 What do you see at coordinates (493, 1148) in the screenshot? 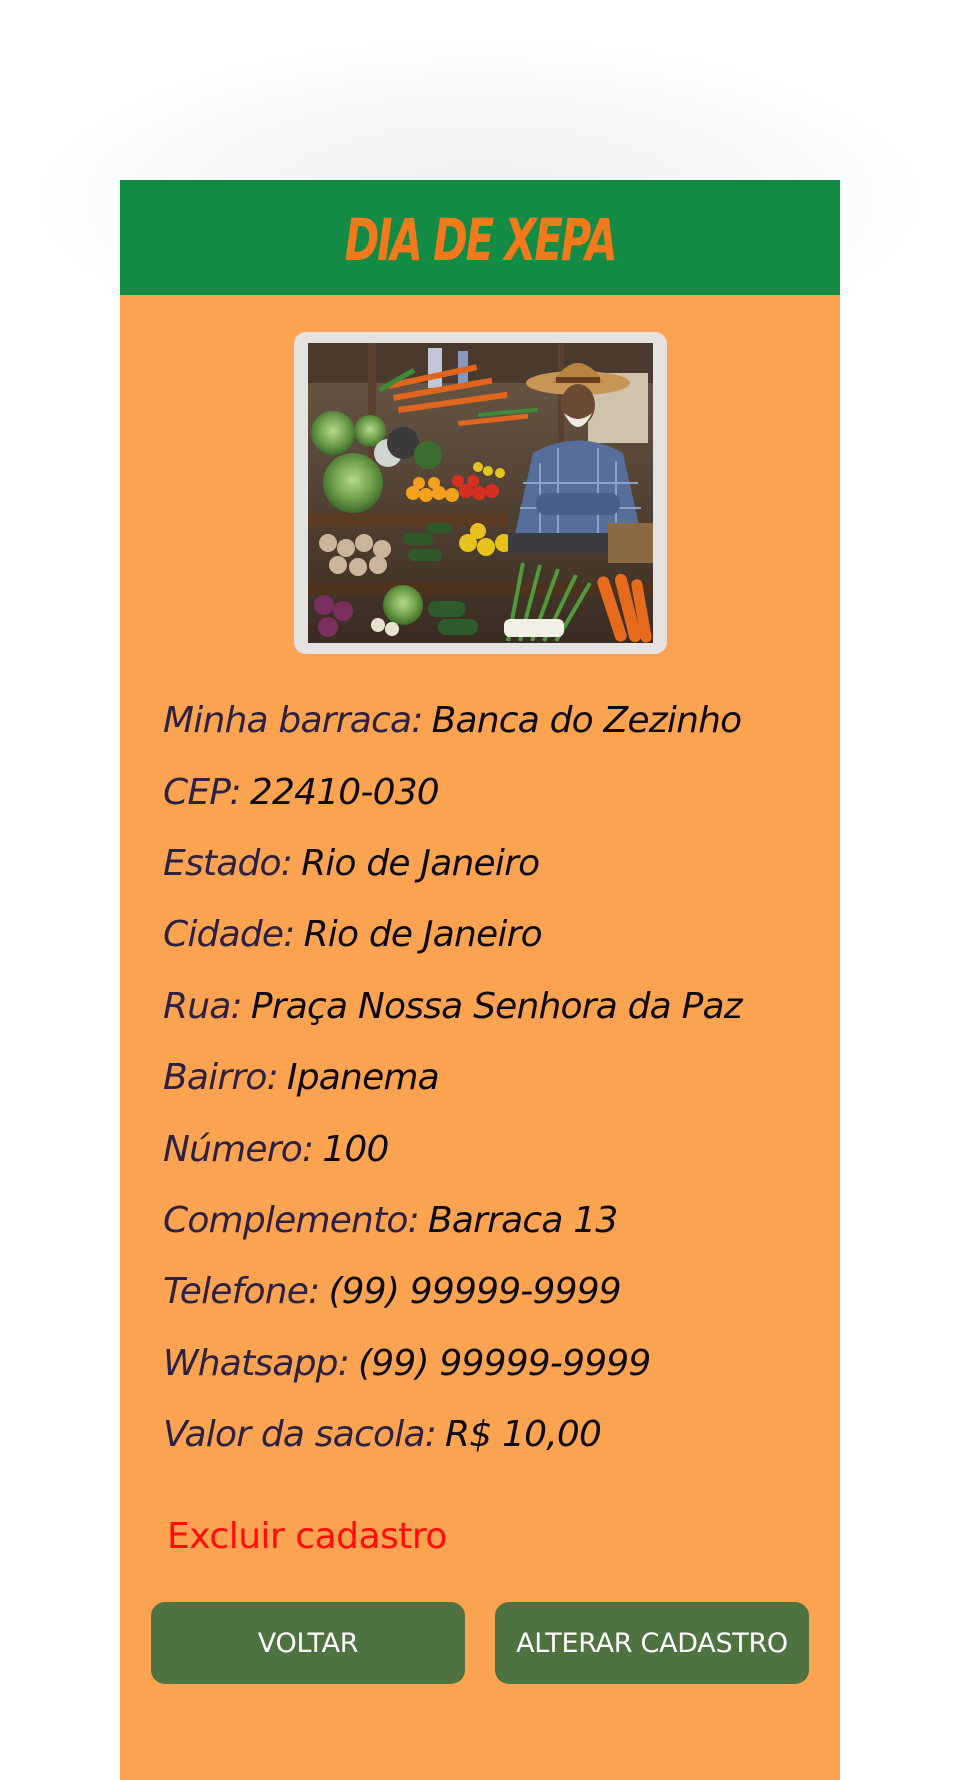
I see `info-row-number: Número: 100` at bounding box center [493, 1148].